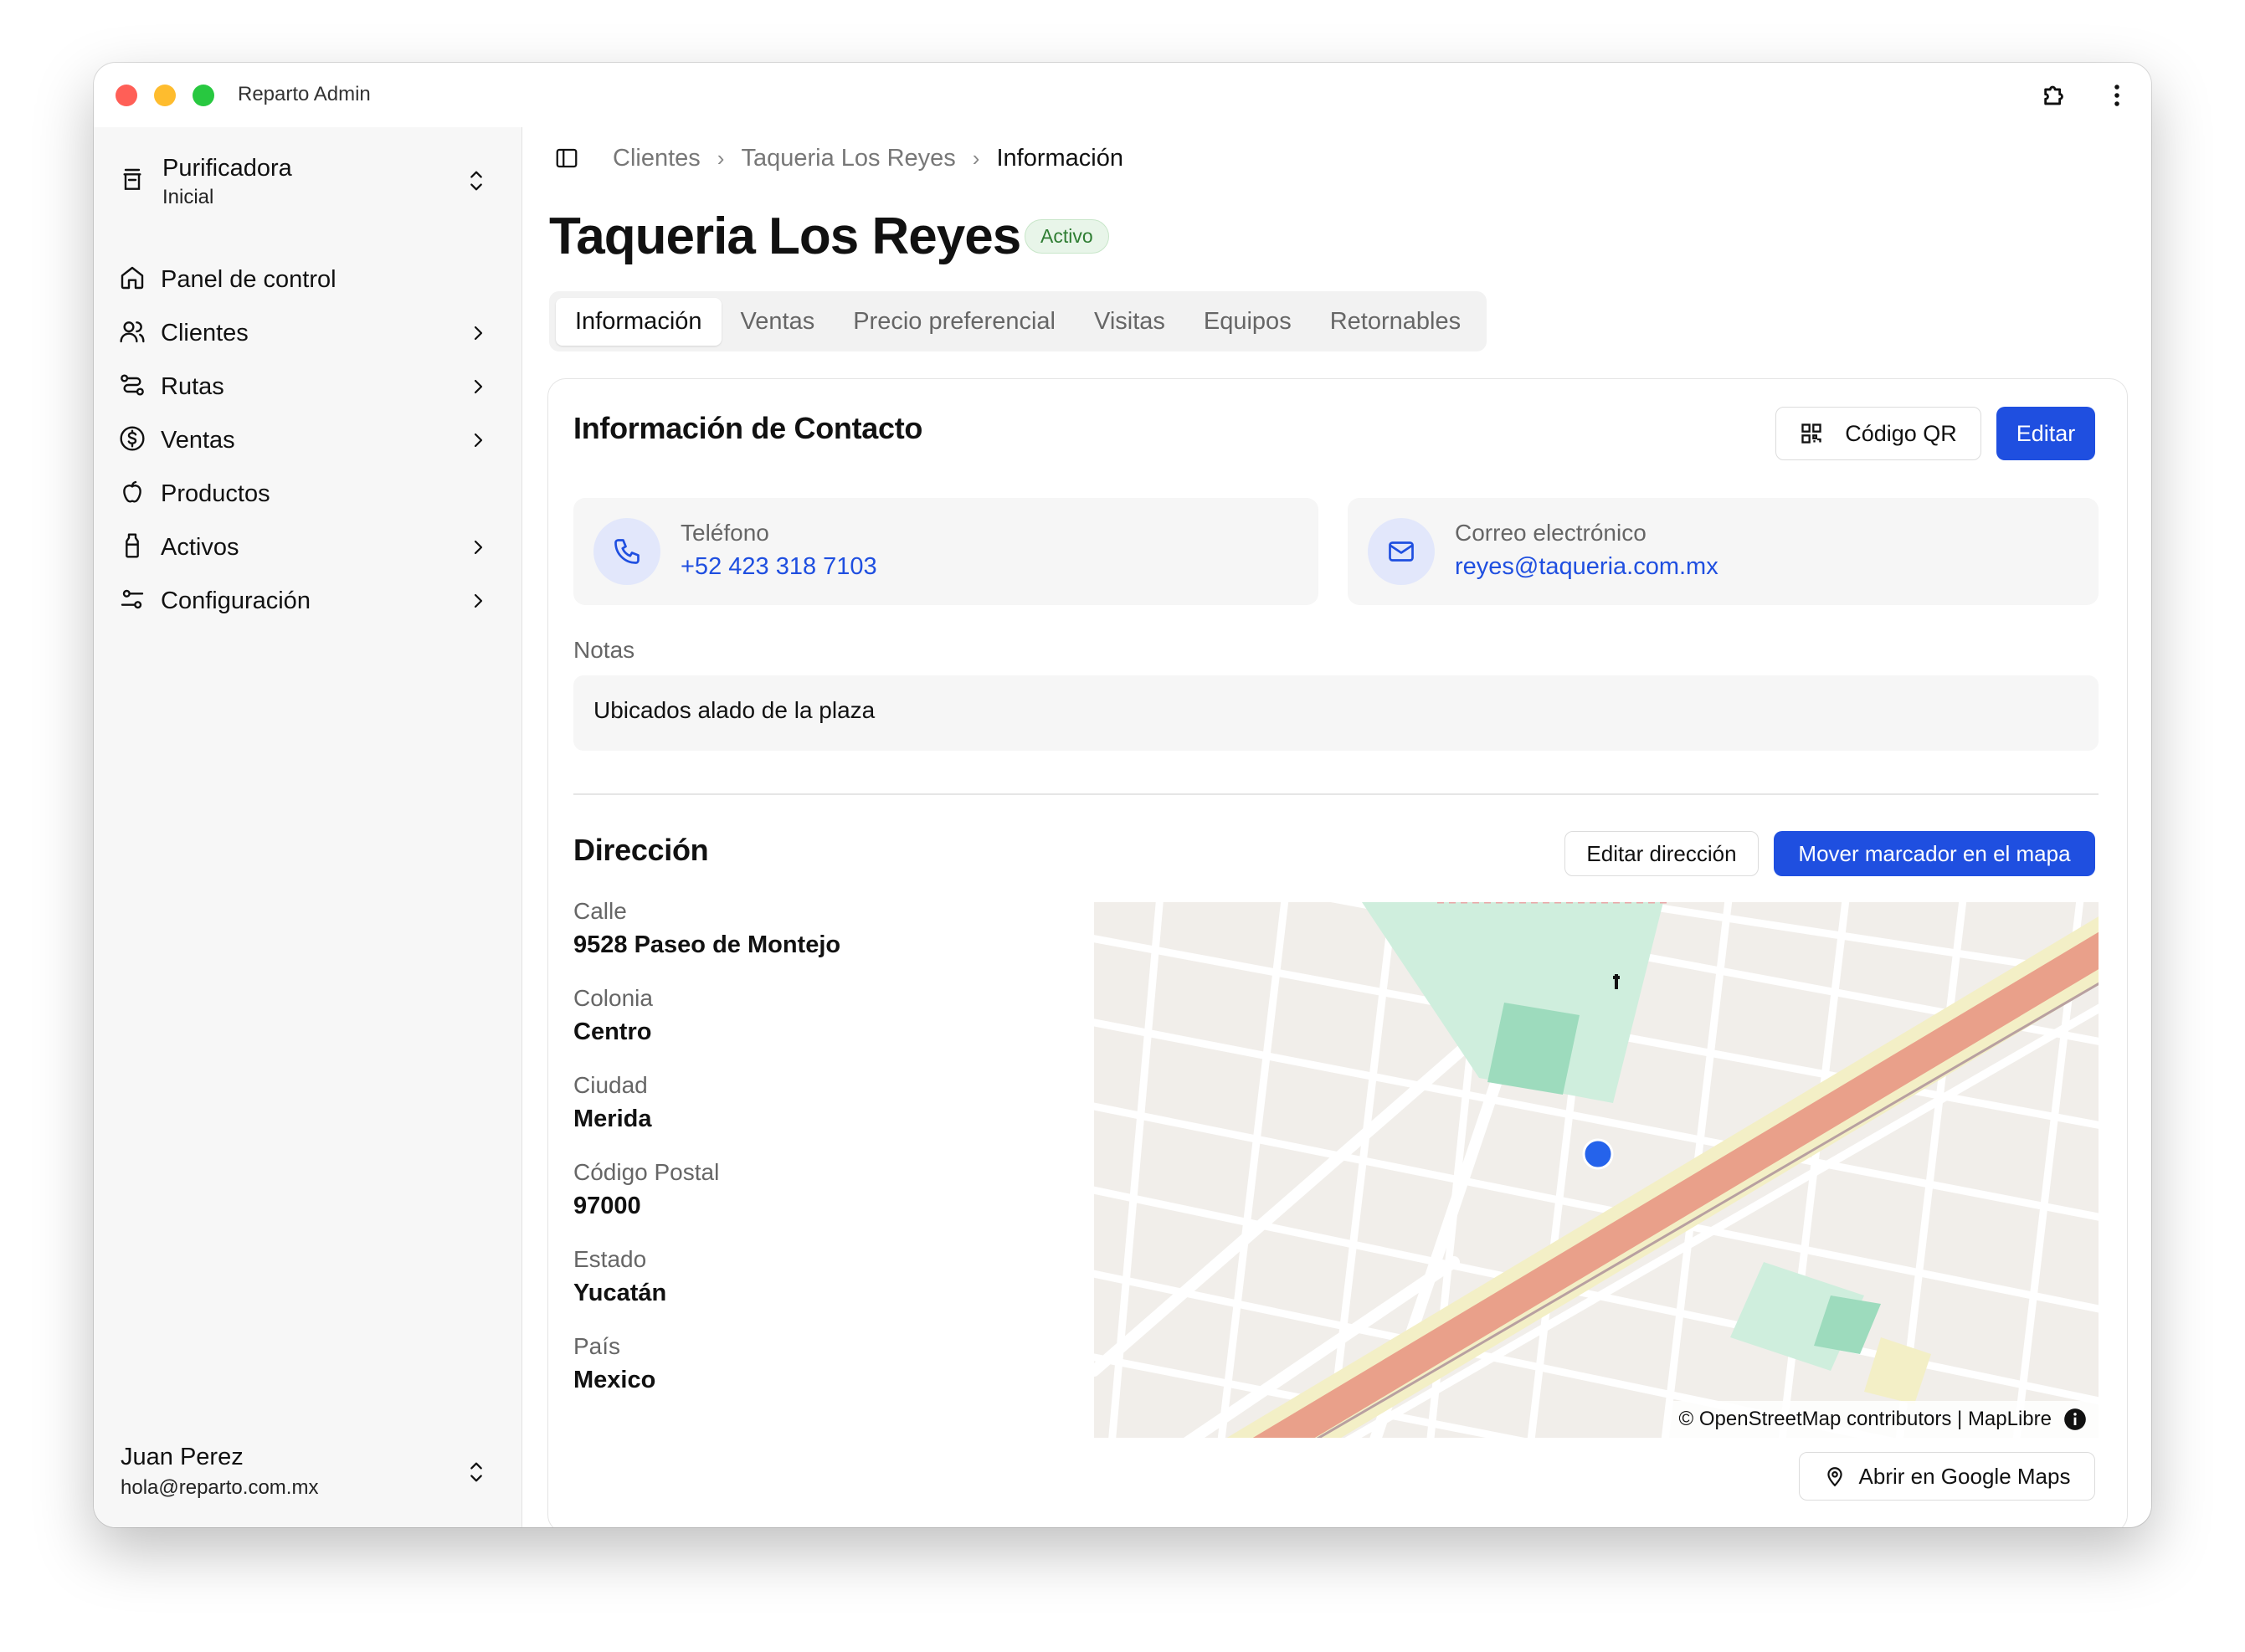 This screenshot has height=1652, width=2245. Describe the element at coordinates (1122, 95) in the screenshot. I see `title-bar: Reparto Admin` at that location.